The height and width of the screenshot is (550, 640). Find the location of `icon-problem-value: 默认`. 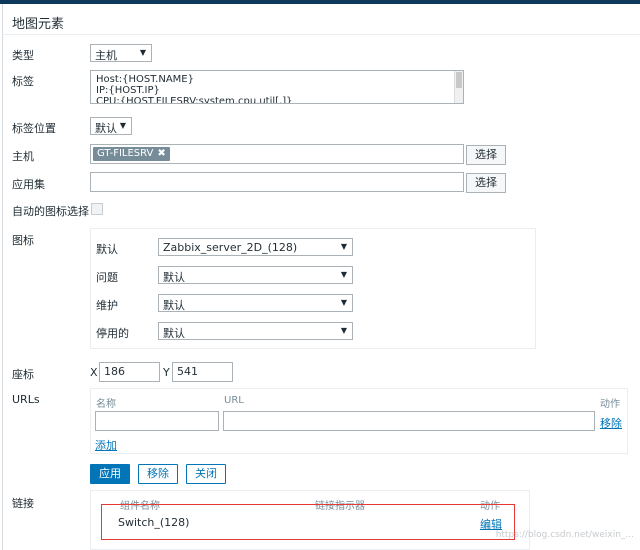

icon-problem-value: 默认 is located at coordinates (174, 277).